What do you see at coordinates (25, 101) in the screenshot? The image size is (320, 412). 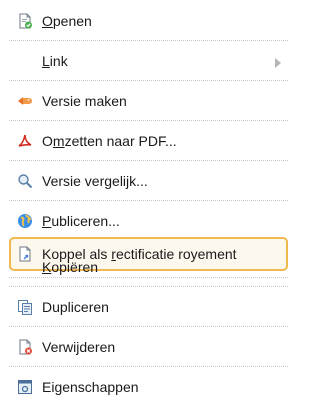 I see `new-version-icon` at bounding box center [25, 101].